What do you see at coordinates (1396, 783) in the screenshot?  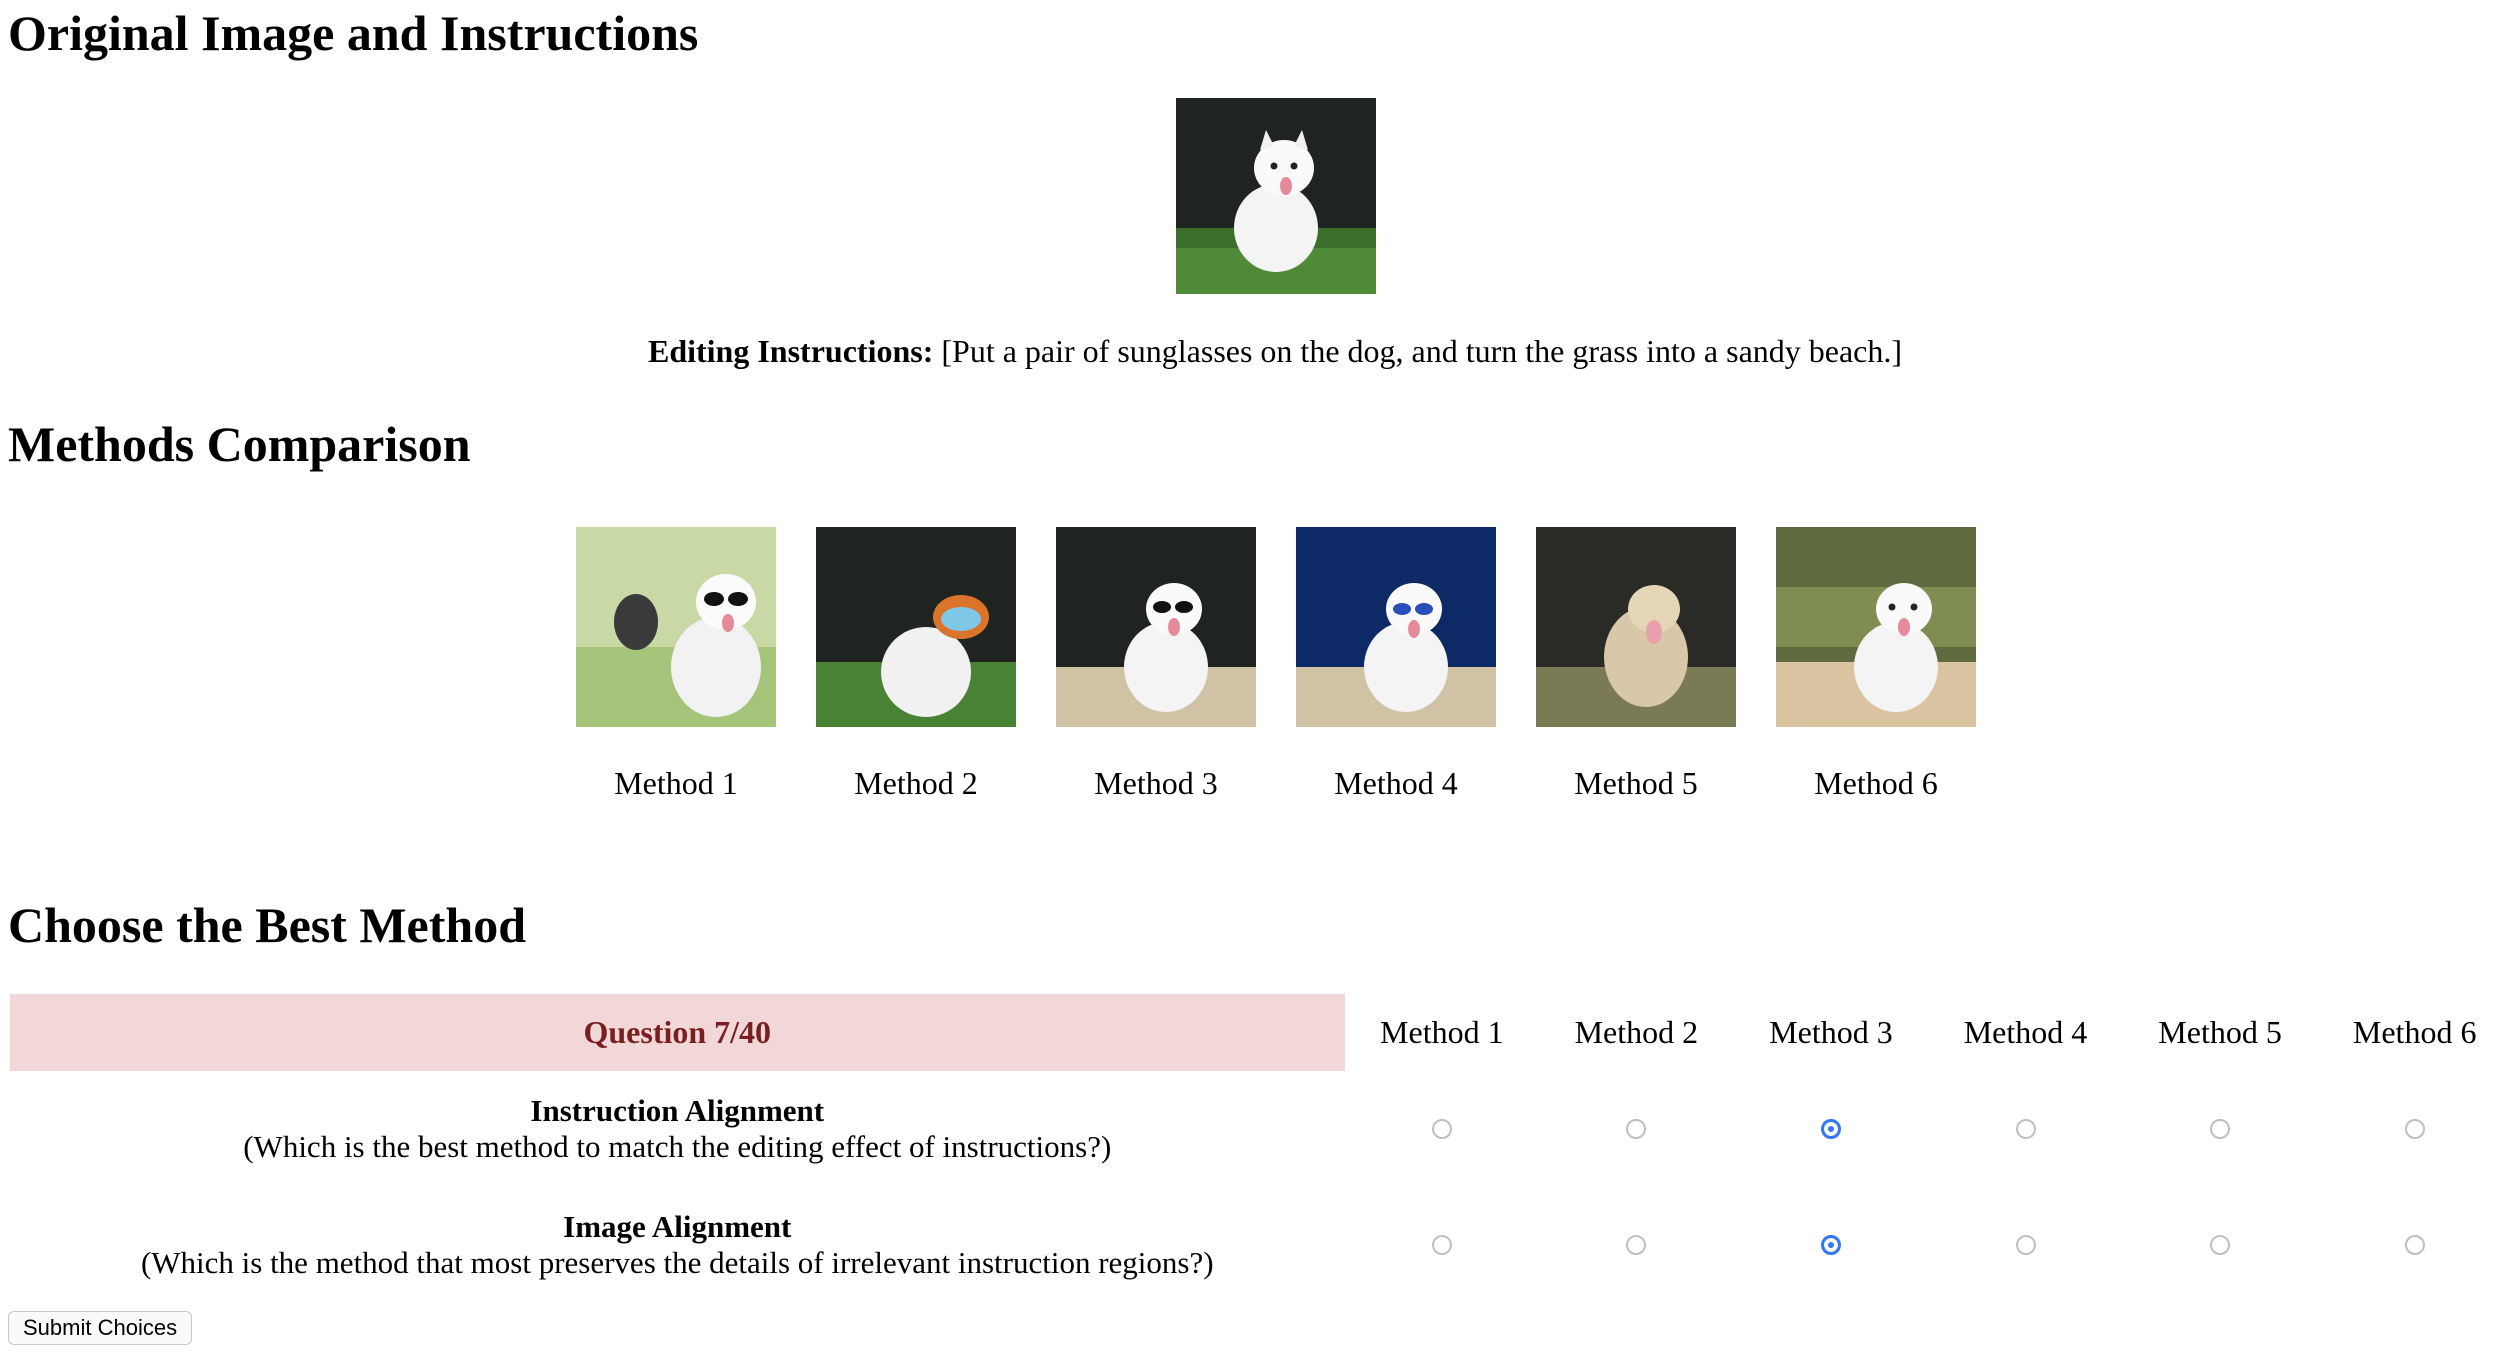 I see `method-4-label: Method 4` at bounding box center [1396, 783].